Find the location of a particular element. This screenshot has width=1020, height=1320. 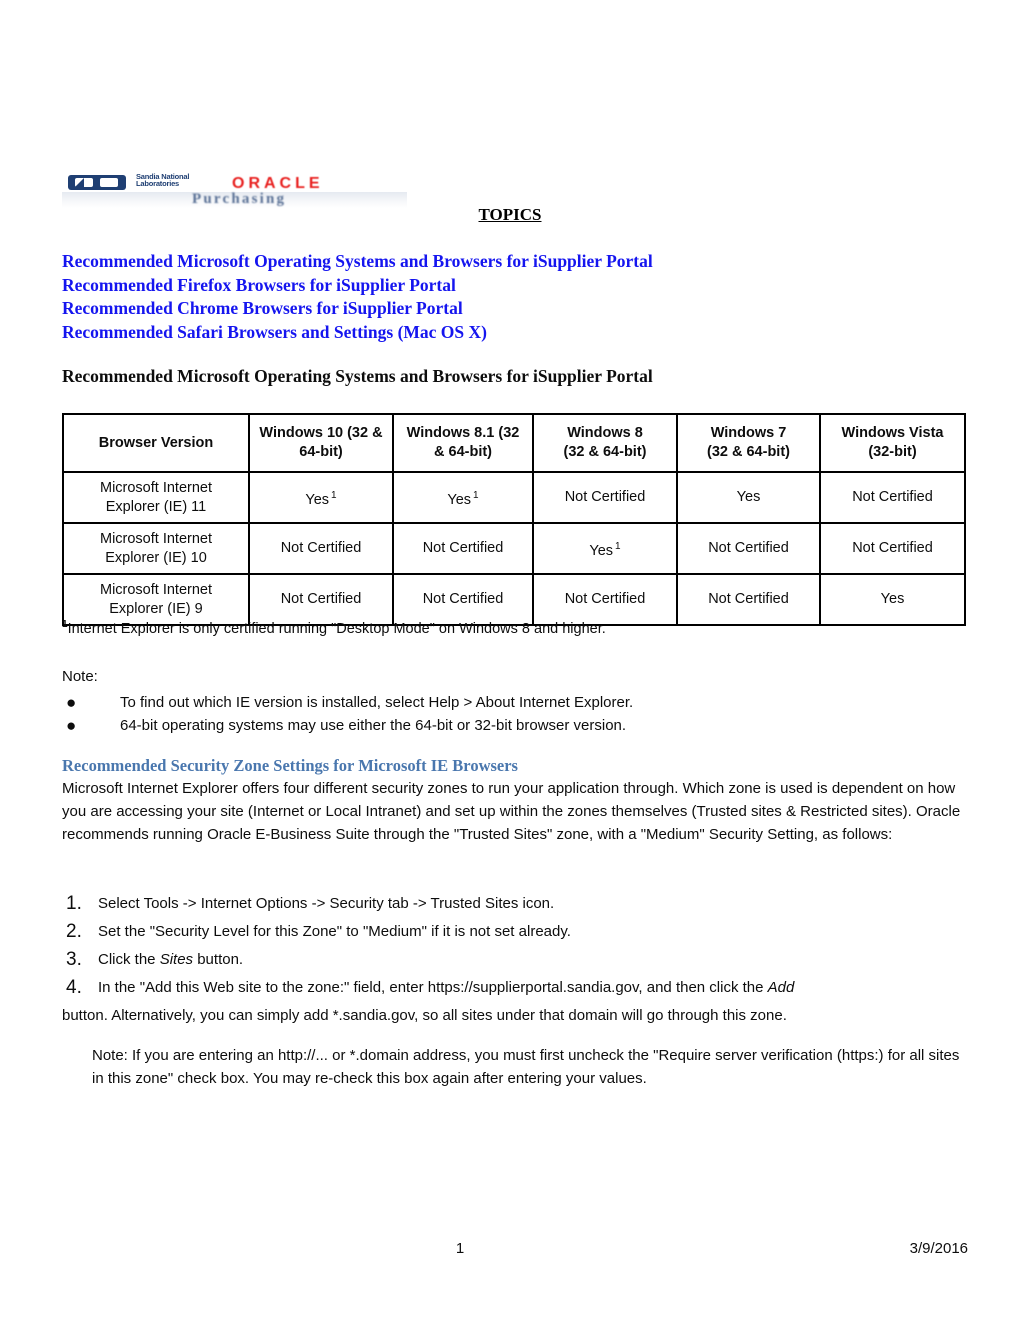

table-cell-ie11-vista: Not Certified is located at coordinates (892, 497).